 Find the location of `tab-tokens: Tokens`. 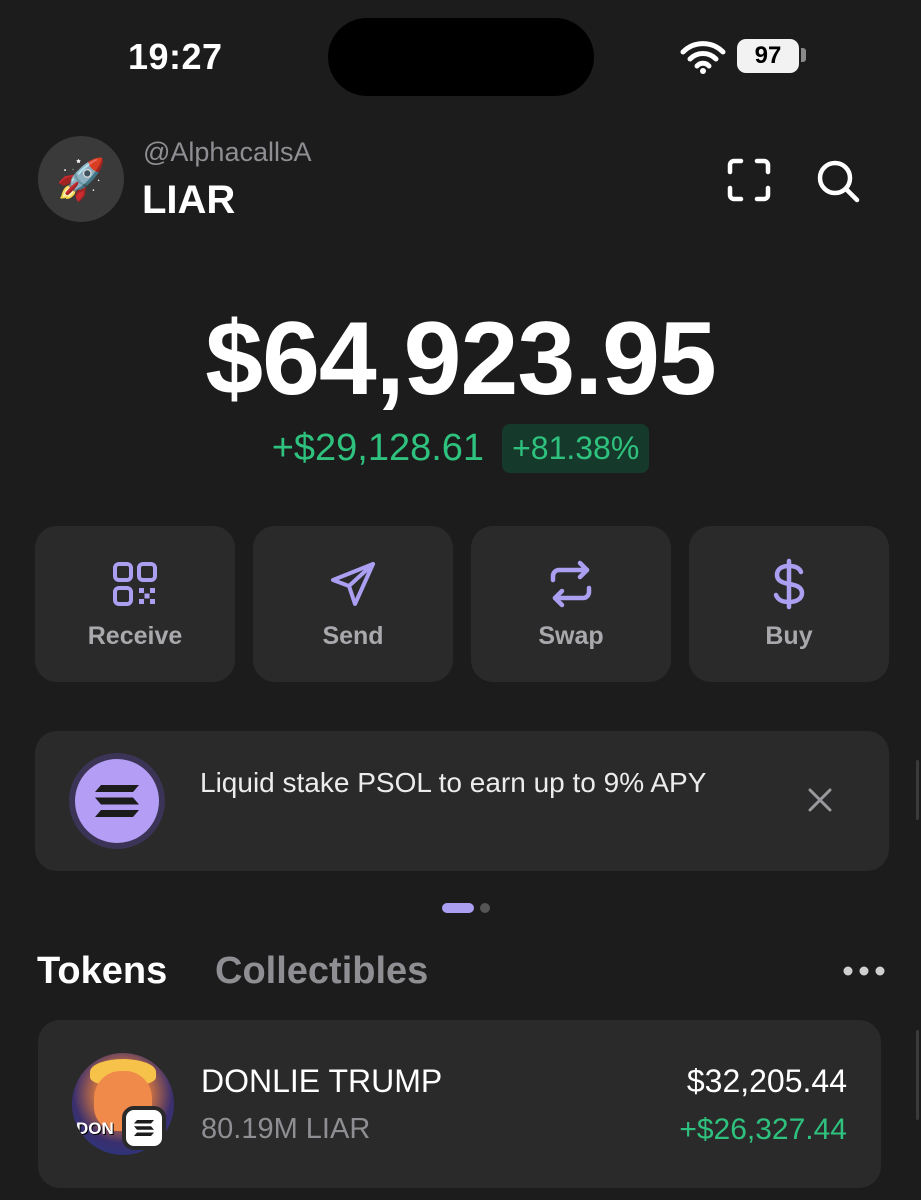

tab-tokens: Tokens is located at coordinates (102, 971).